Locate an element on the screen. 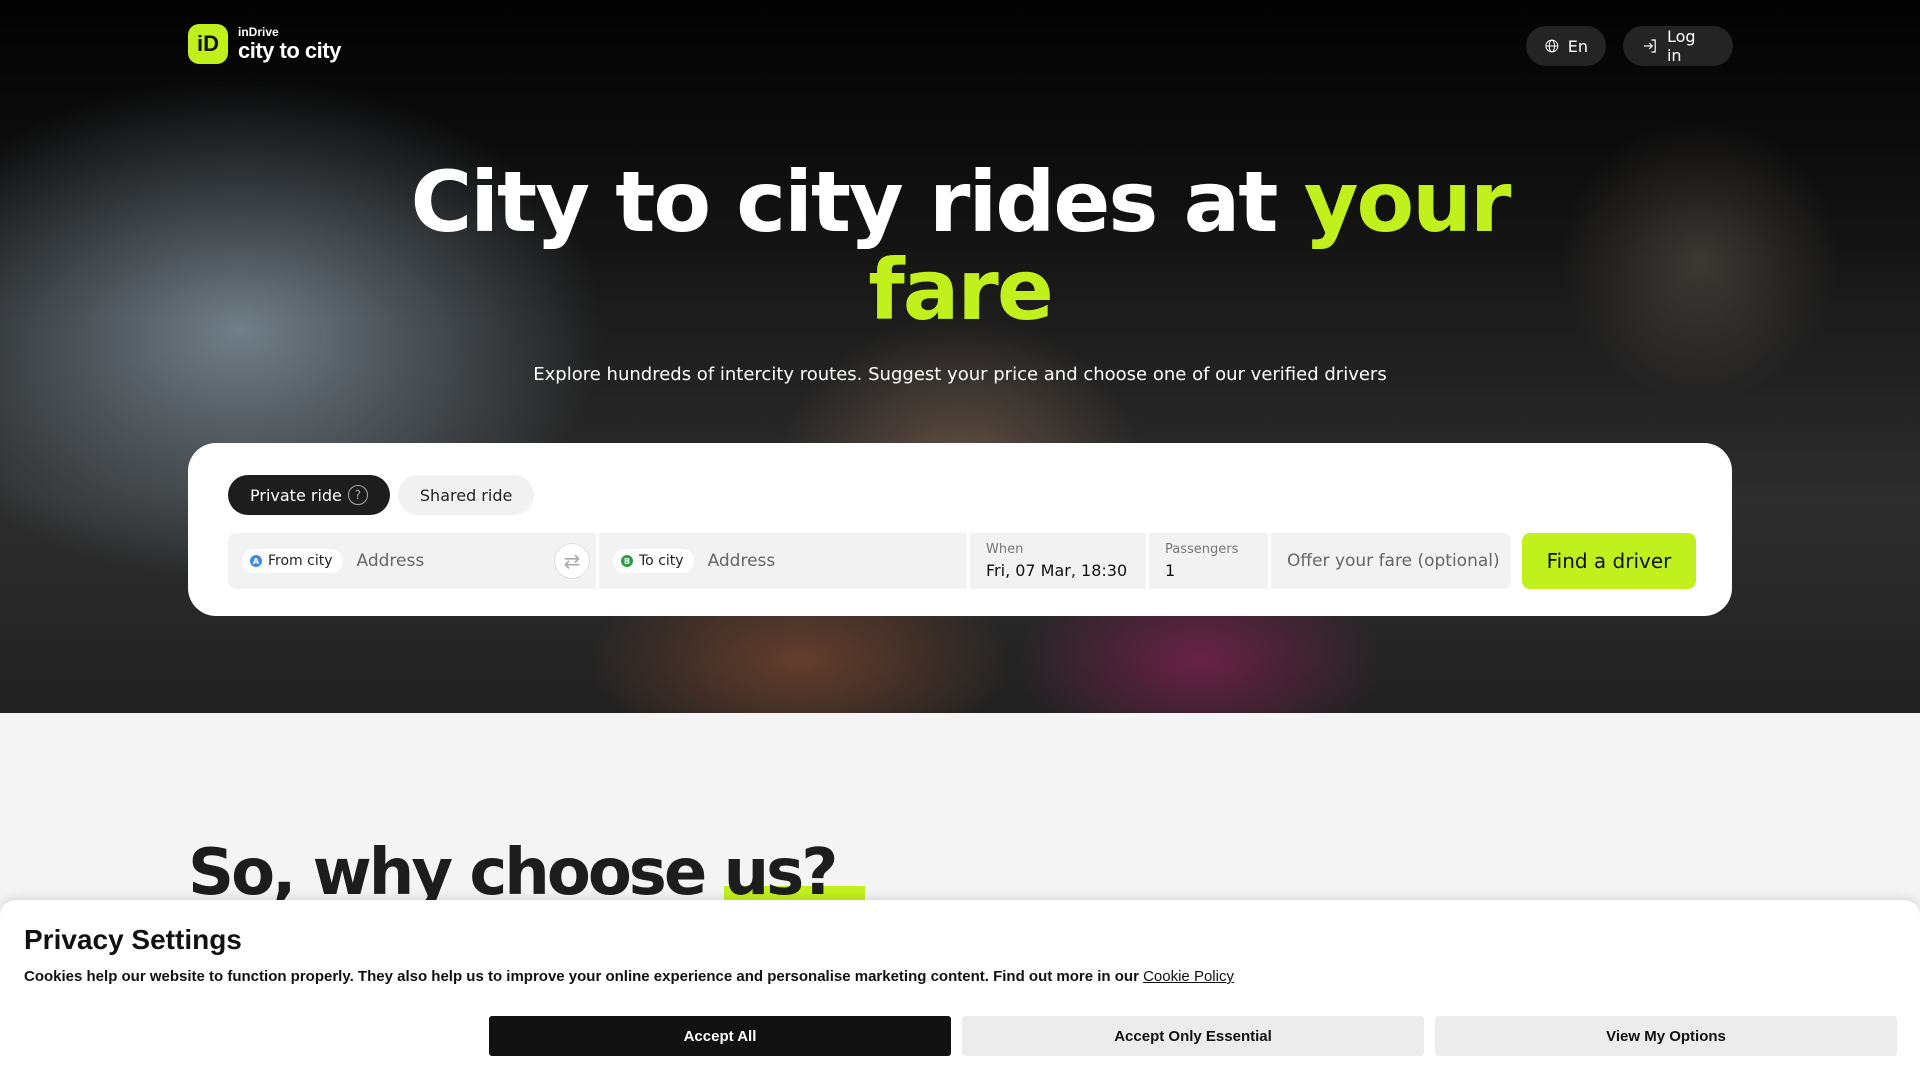  tab-private-ride: Private ride ? is located at coordinates (309, 495).